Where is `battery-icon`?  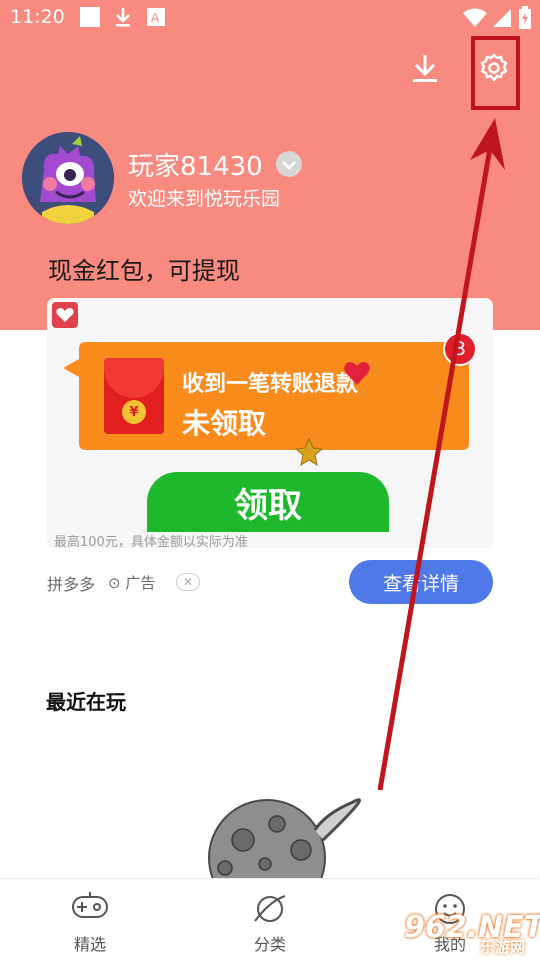
battery-icon is located at coordinates (525, 20).